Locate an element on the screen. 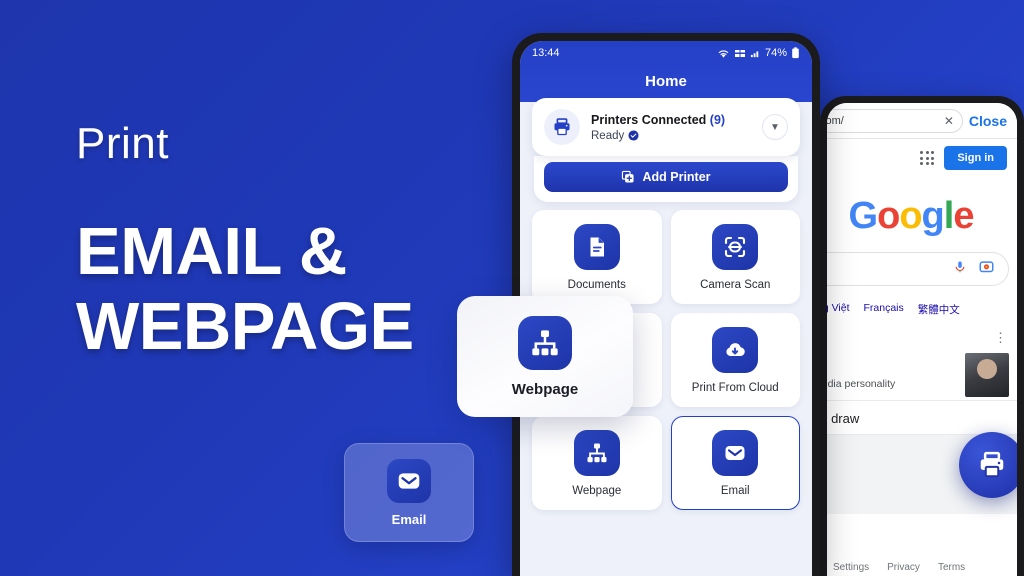  printer-count: (9) is located at coordinates (717, 119).